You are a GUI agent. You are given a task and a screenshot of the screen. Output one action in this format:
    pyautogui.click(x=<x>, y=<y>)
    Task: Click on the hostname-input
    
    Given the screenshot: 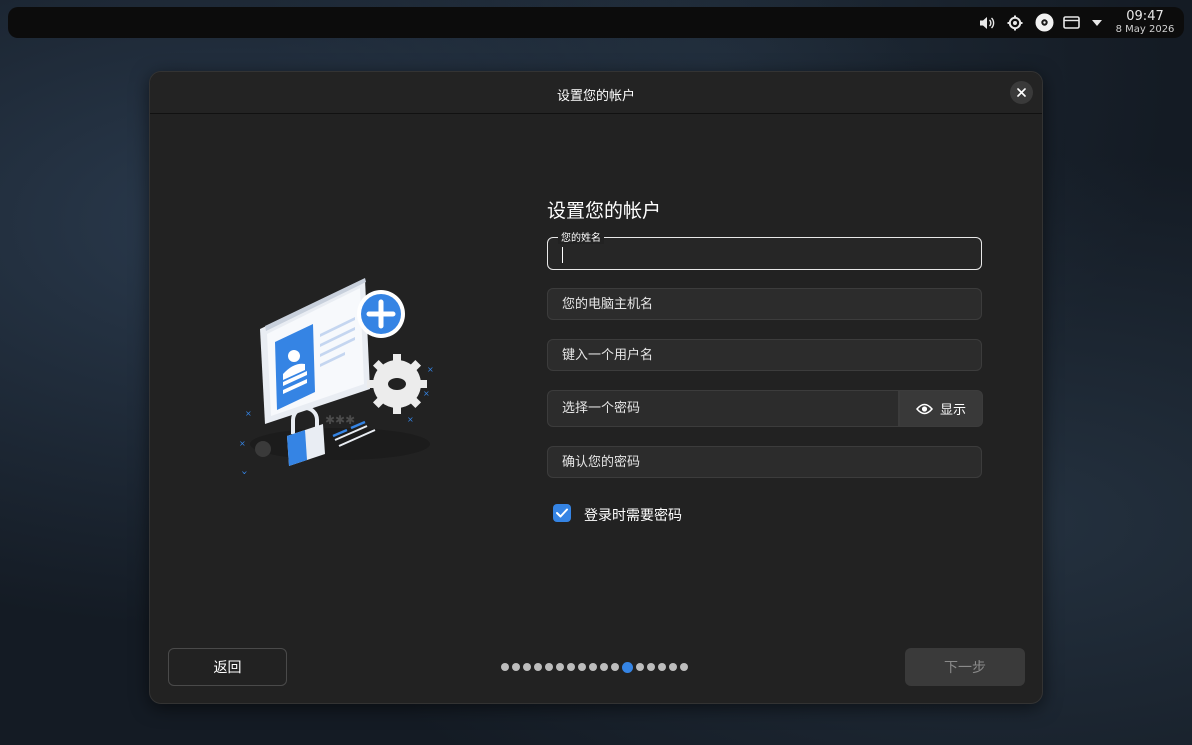 What is the action you would take?
    pyautogui.click(x=764, y=304)
    